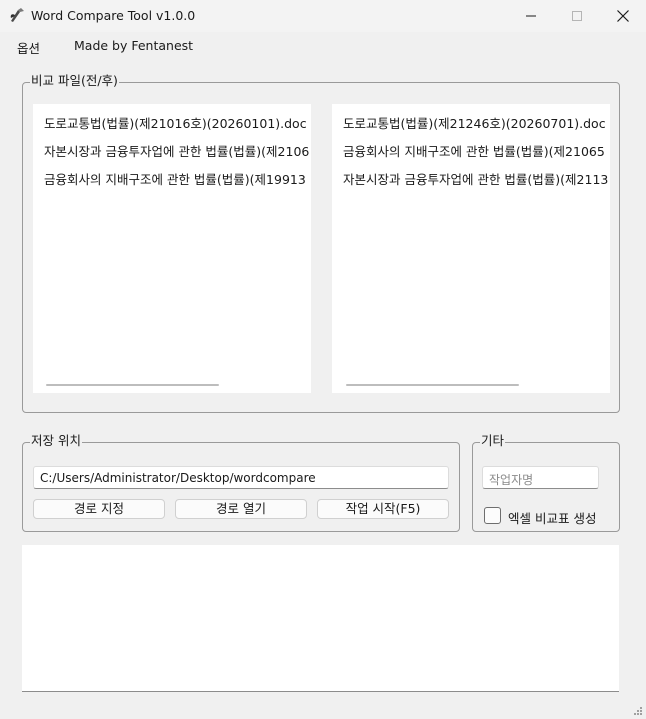 The height and width of the screenshot is (719, 646). What do you see at coordinates (17, 15) in the screenshot?
I see `app-icon` at bounding box center [17, 15].